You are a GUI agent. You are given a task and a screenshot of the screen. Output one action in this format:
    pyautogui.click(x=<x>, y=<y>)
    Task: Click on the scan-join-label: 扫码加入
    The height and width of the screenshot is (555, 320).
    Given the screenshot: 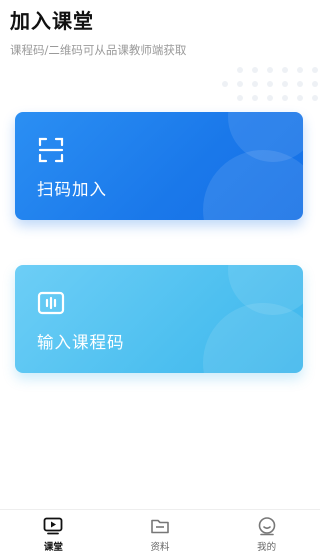 What is the action you would take?
    pyautogui.click(x=72, y=189)
    